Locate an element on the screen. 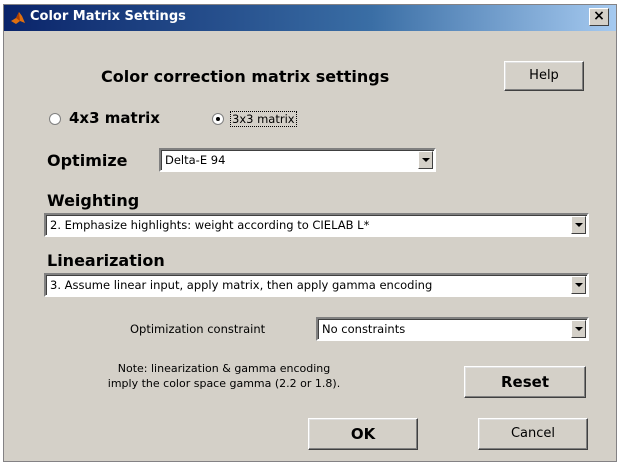 The height and width of the screenshot is (466, 623). constraint-label: Optimization constraint is located at coordinates (198, 329).